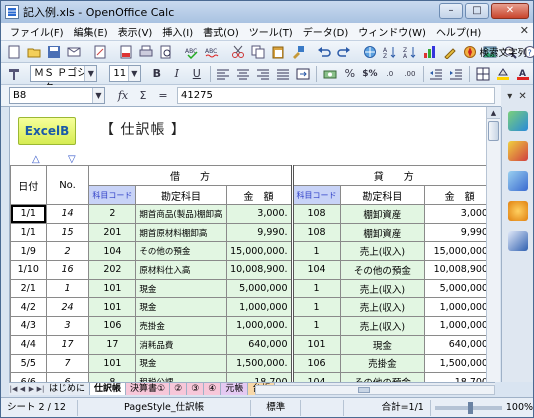  Describe the element at coordinates (283, 74) in the screenshot. I see `justify-icon` at that location.